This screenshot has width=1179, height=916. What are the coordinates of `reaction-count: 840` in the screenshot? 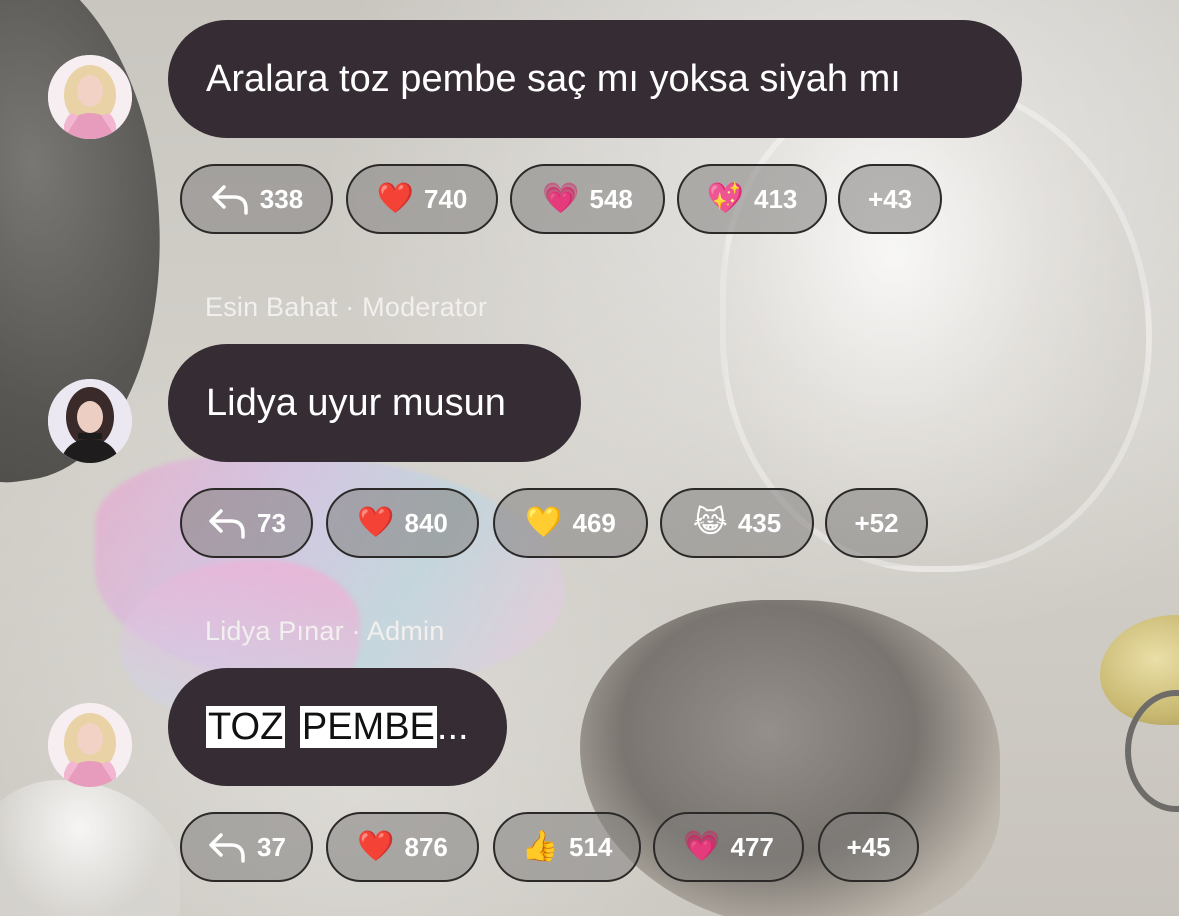 It's located at (426, 522).